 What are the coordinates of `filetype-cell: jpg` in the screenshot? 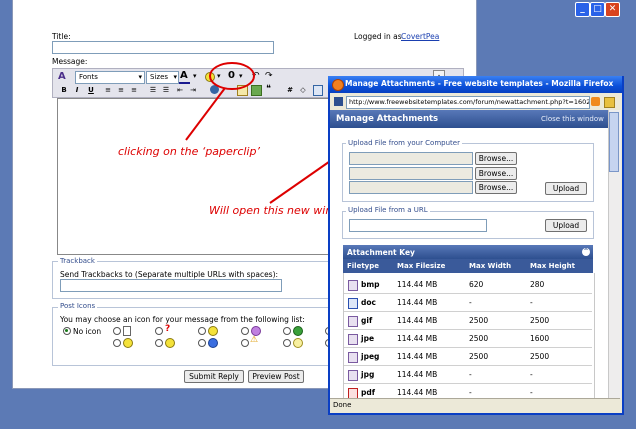 It's located at (368, 374).